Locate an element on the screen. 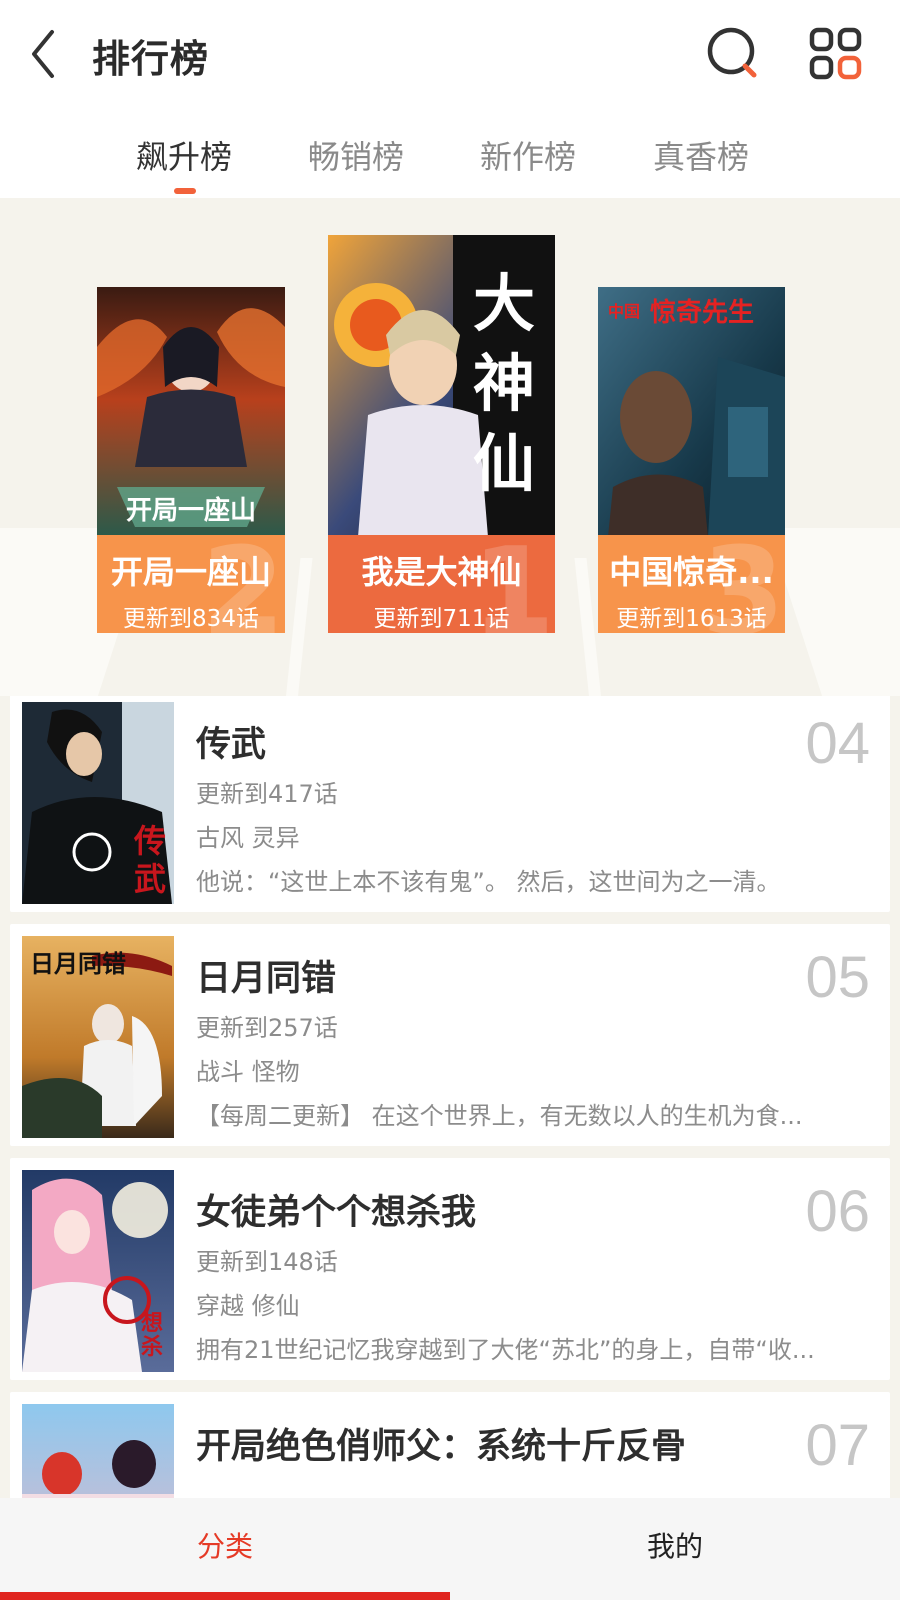 The height and width of the screenshot is (1600, 900). cover-logo-text: 仙 is located at coordinates (504, 463).